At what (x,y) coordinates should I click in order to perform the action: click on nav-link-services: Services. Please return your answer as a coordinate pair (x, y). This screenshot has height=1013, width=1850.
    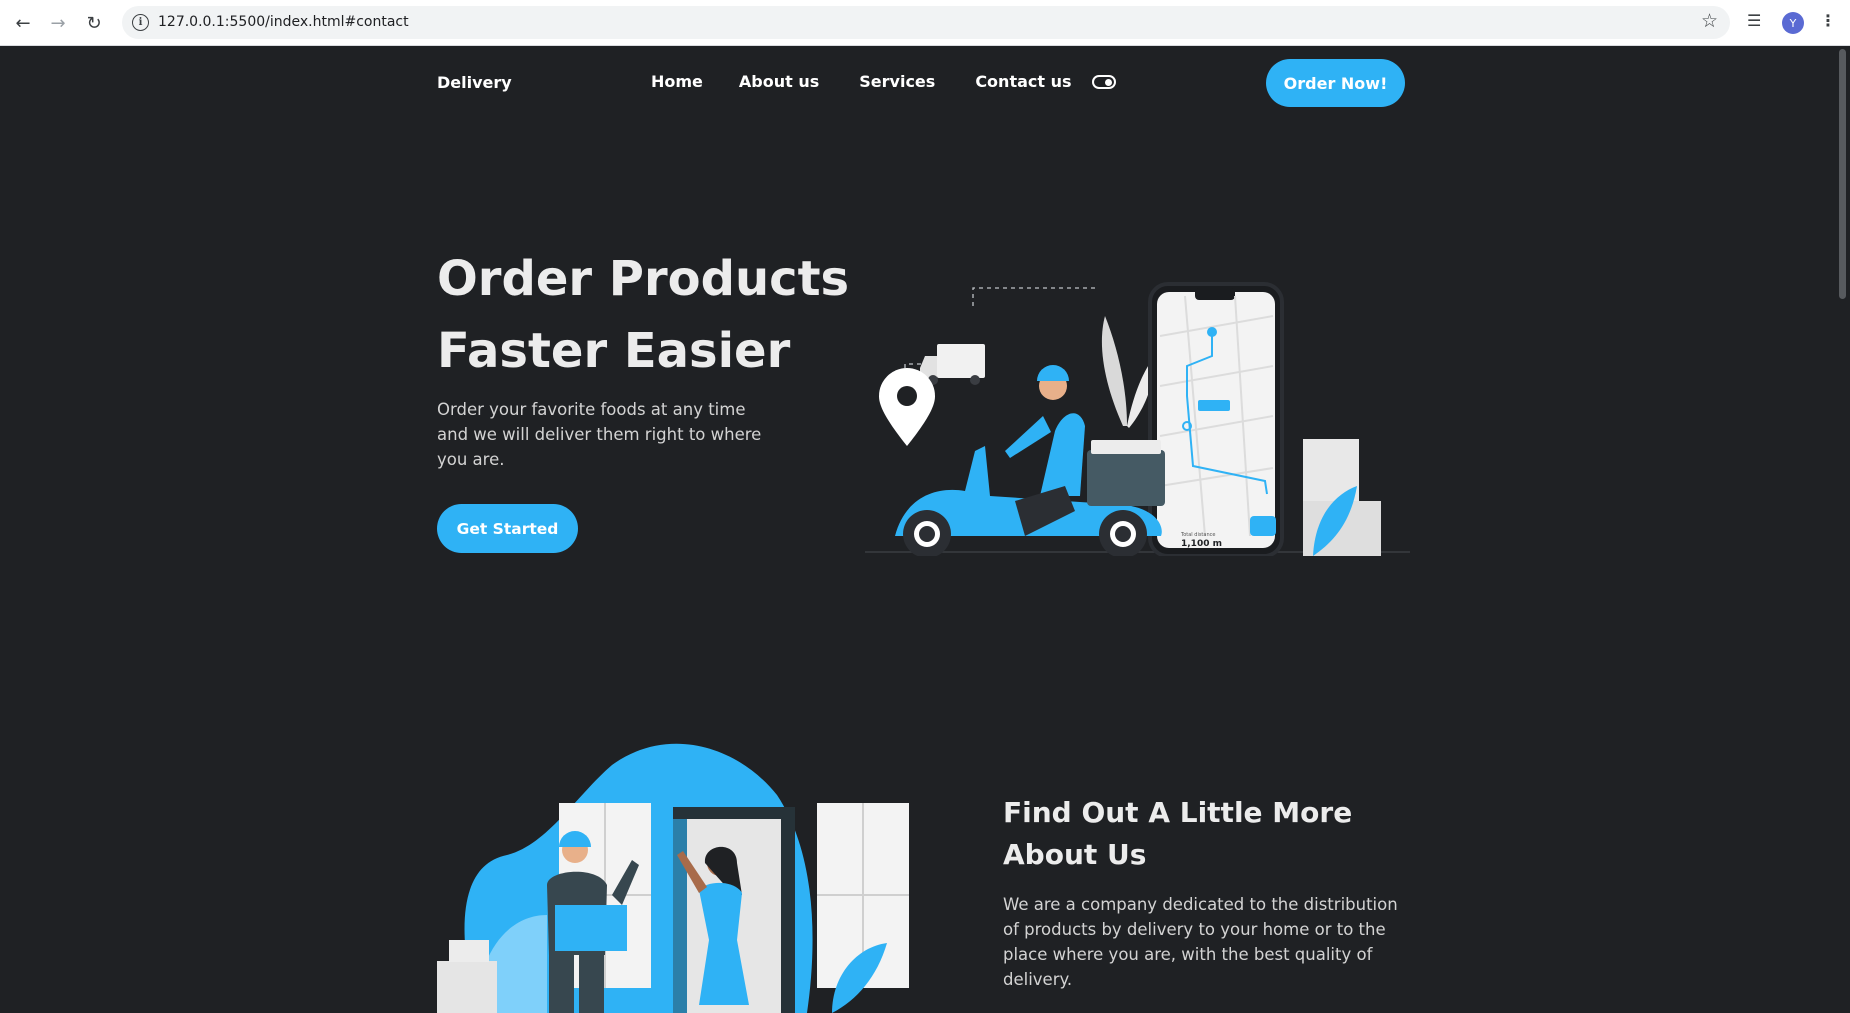
    Looking at the image, I should click on (897, 81).